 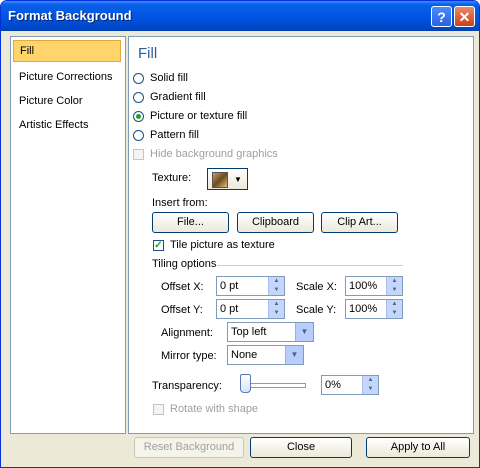 What do you see at coordinates (316, 310) in the screenshot?
I see `scale-y-label: Scale Y:` at bounding box center [316, 310].